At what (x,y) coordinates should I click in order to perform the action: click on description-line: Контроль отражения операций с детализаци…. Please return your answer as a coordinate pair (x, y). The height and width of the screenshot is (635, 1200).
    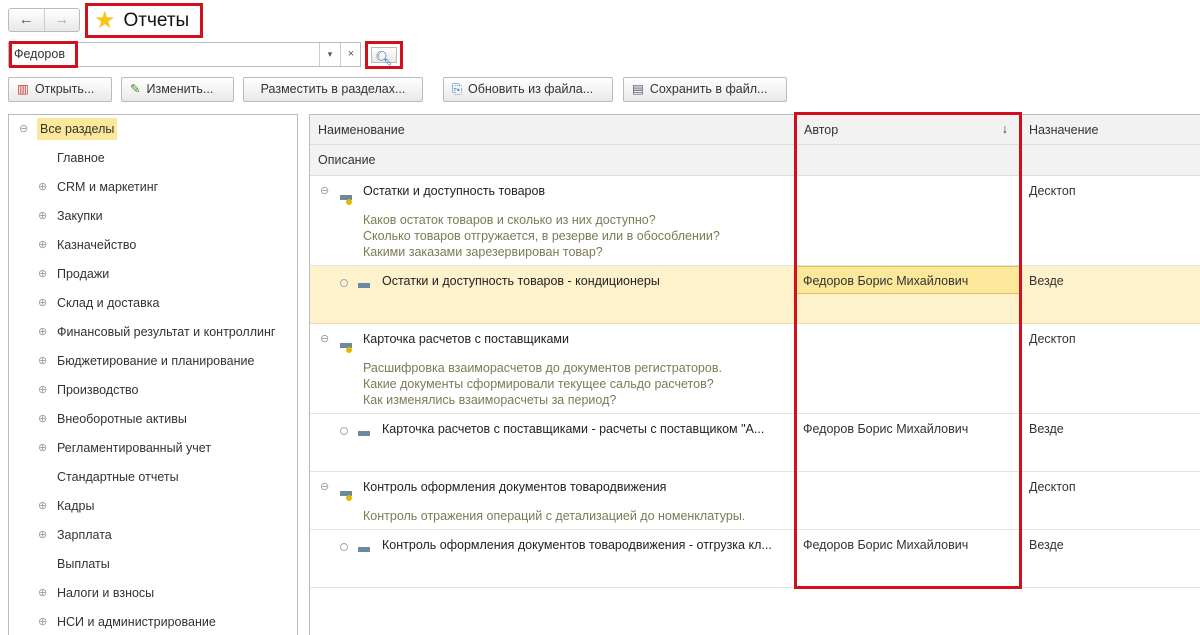
    Looking at the image, I should click on (554, 516).